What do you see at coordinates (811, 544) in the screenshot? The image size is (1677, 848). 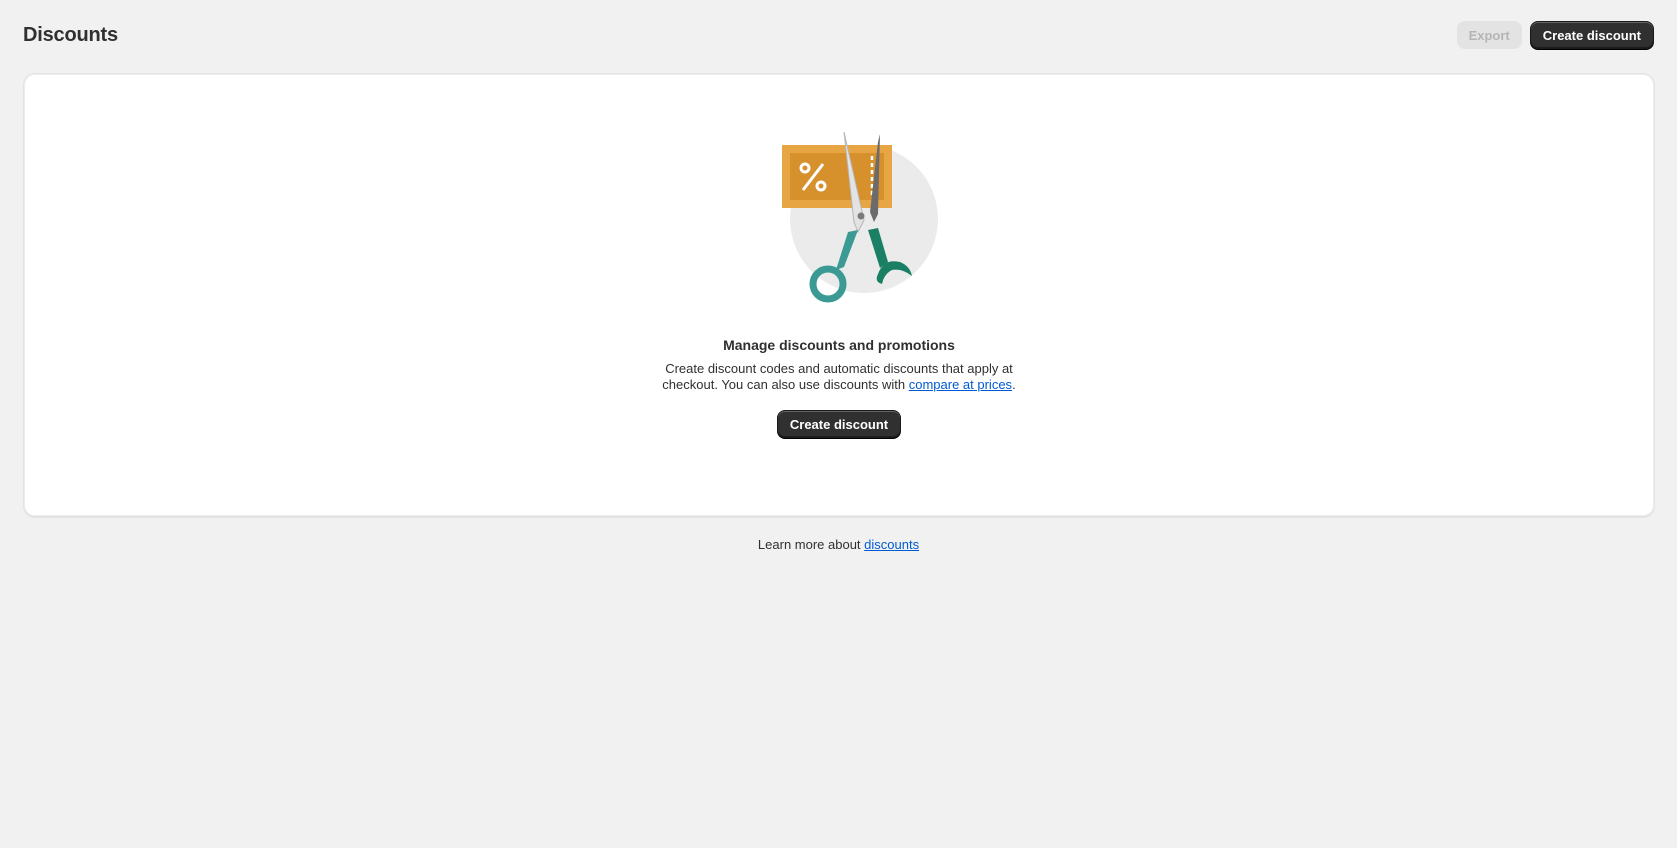 I see `footer-help-text: Learn more about` at bounding box center [811, 544].